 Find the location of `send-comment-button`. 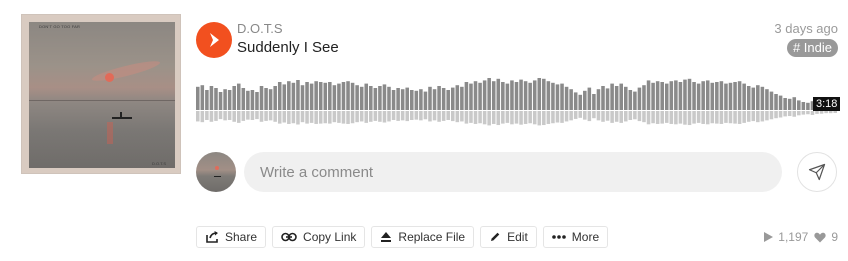

send-comment-button is located at coordinates (817, 172).